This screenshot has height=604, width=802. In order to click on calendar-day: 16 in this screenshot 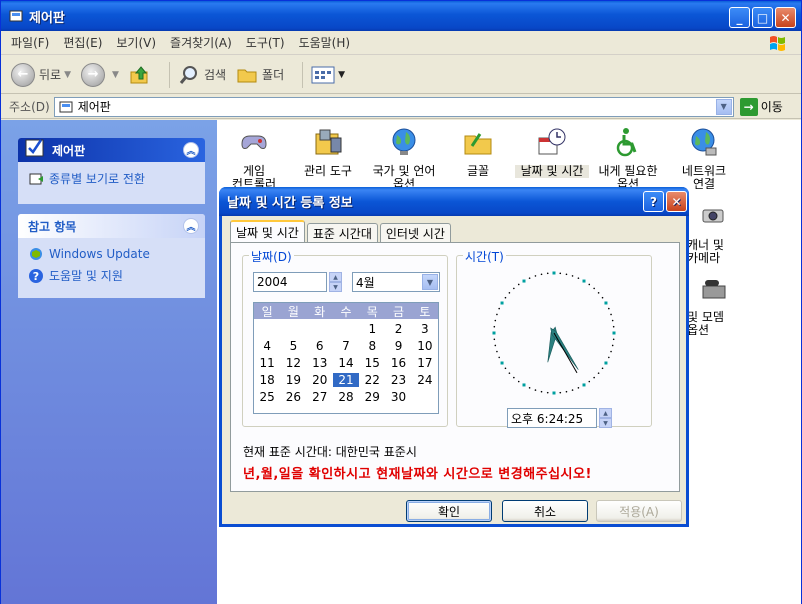, I will do `click(398, 363)`.